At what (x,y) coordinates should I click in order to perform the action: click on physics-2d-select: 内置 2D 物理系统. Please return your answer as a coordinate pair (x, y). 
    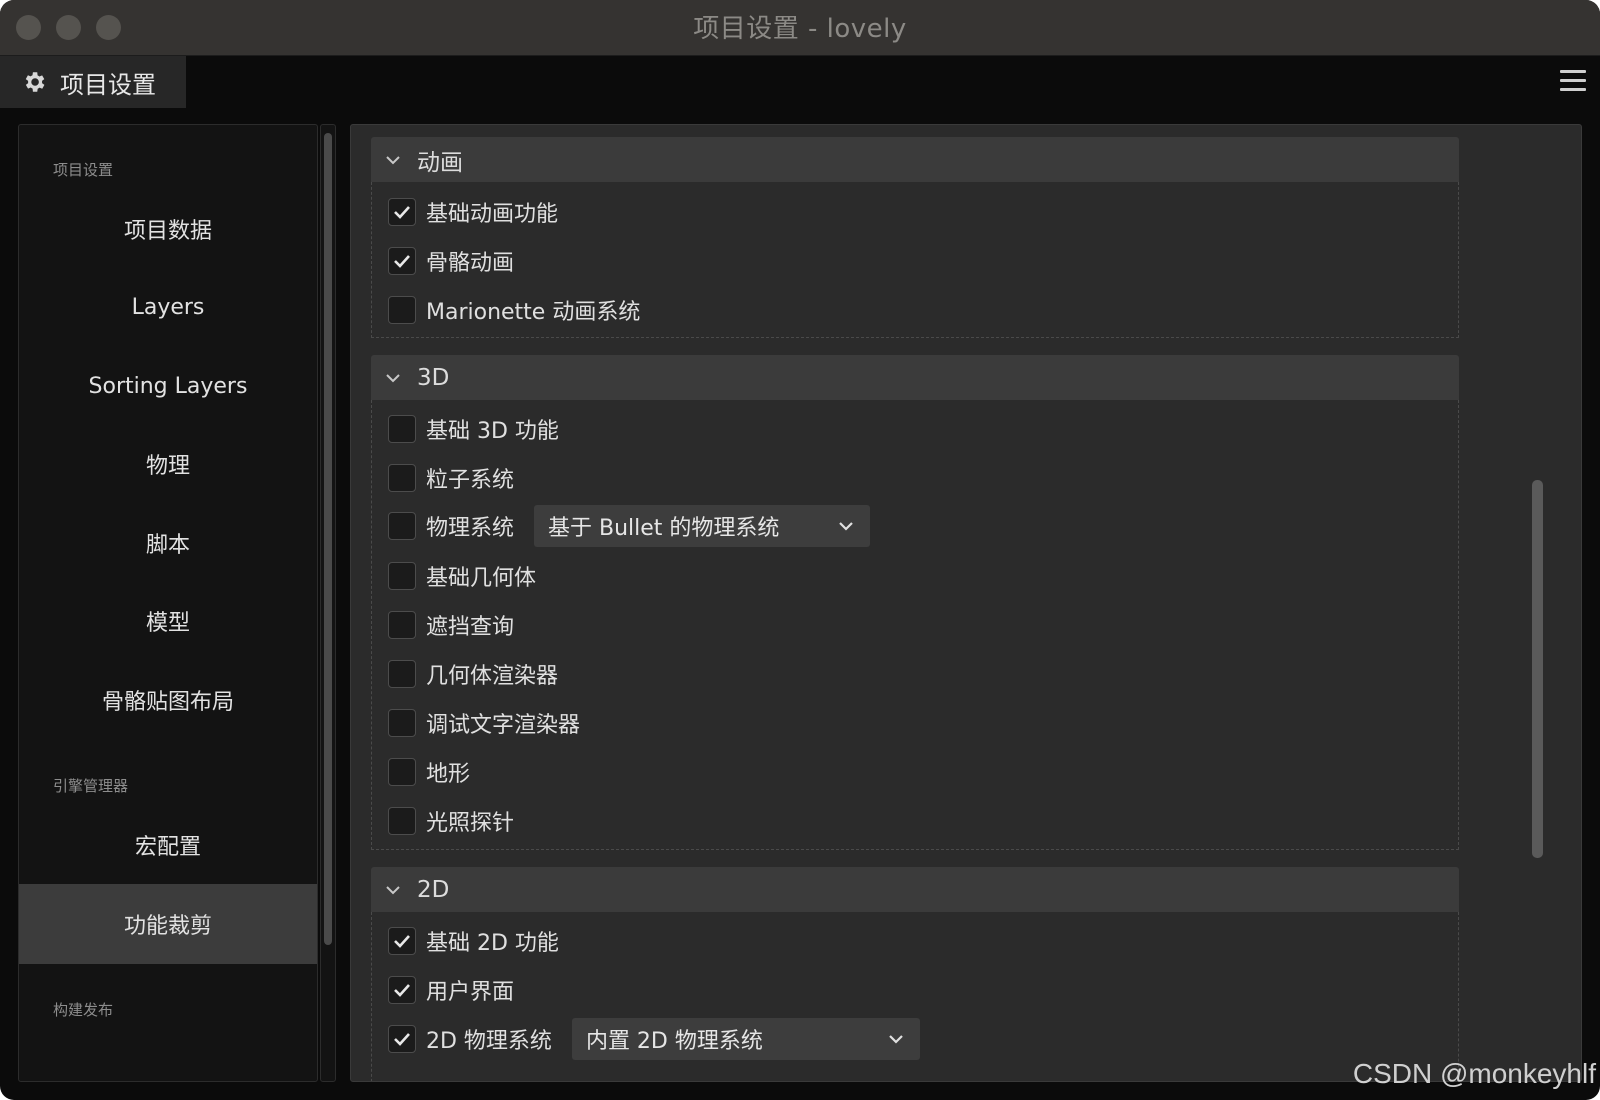
    Looking at the image, I should click on (745, 1039).